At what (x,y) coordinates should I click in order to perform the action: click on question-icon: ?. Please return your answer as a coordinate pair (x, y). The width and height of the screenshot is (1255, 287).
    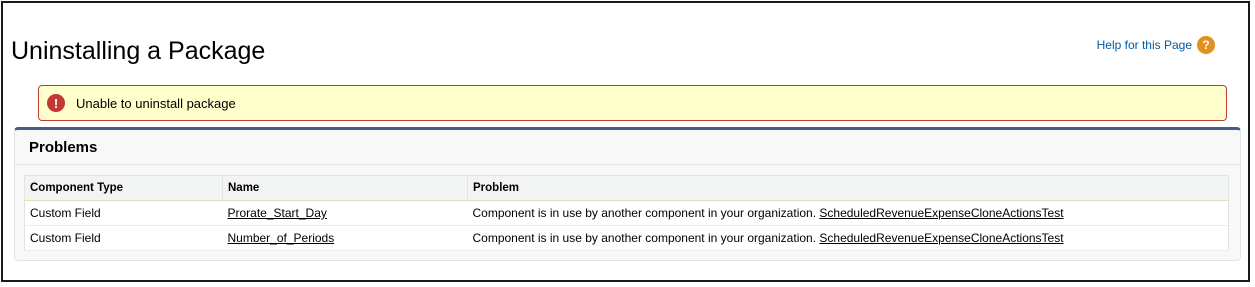
    Looking at the image, I should click on (1206, 45).